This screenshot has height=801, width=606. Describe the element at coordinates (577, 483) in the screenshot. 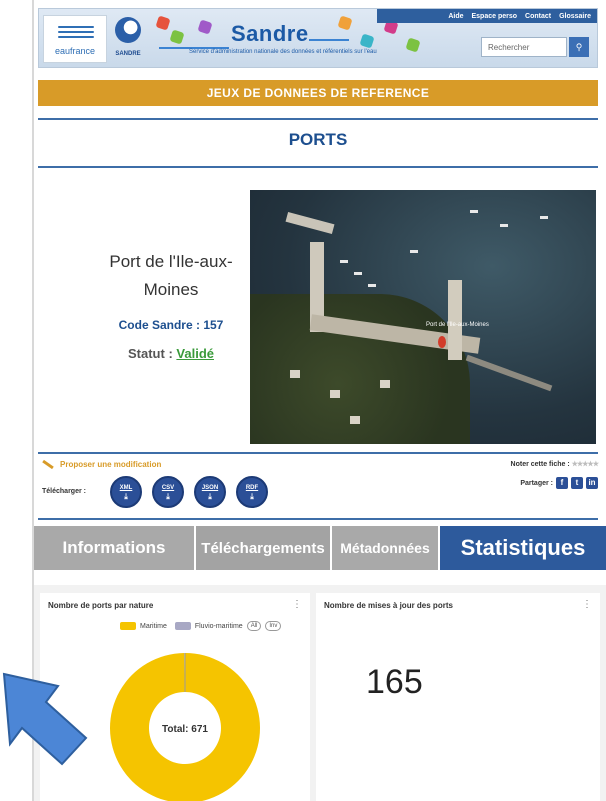

I see `twitter-icon: t` at that location.